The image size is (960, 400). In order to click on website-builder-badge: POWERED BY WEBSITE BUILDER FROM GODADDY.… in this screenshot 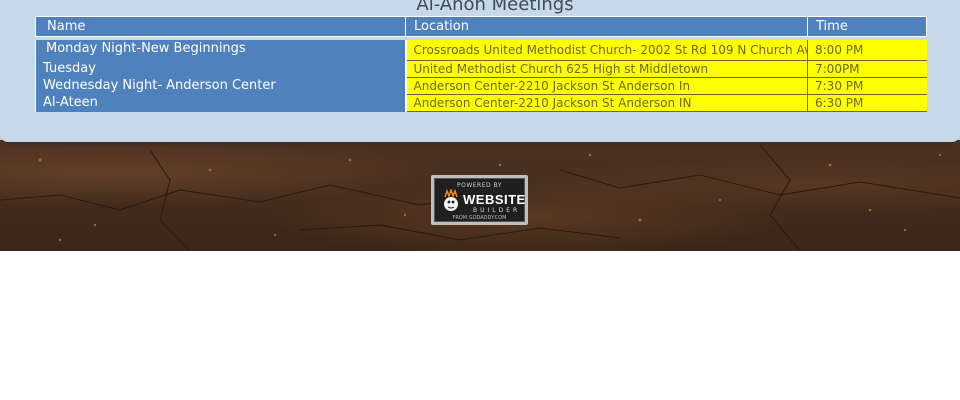, I will do `click(479, 200)`.